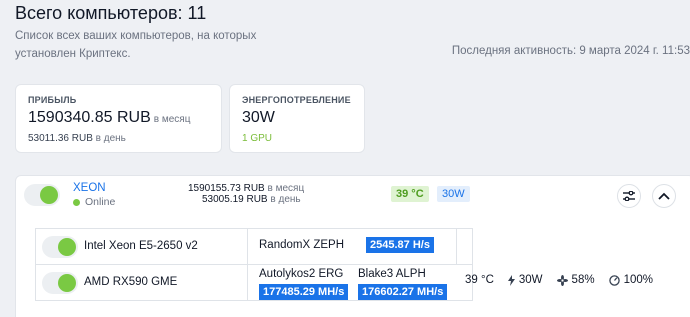  I want to click on algorithm-name: RandomX ZEPH, so click(302, 245).